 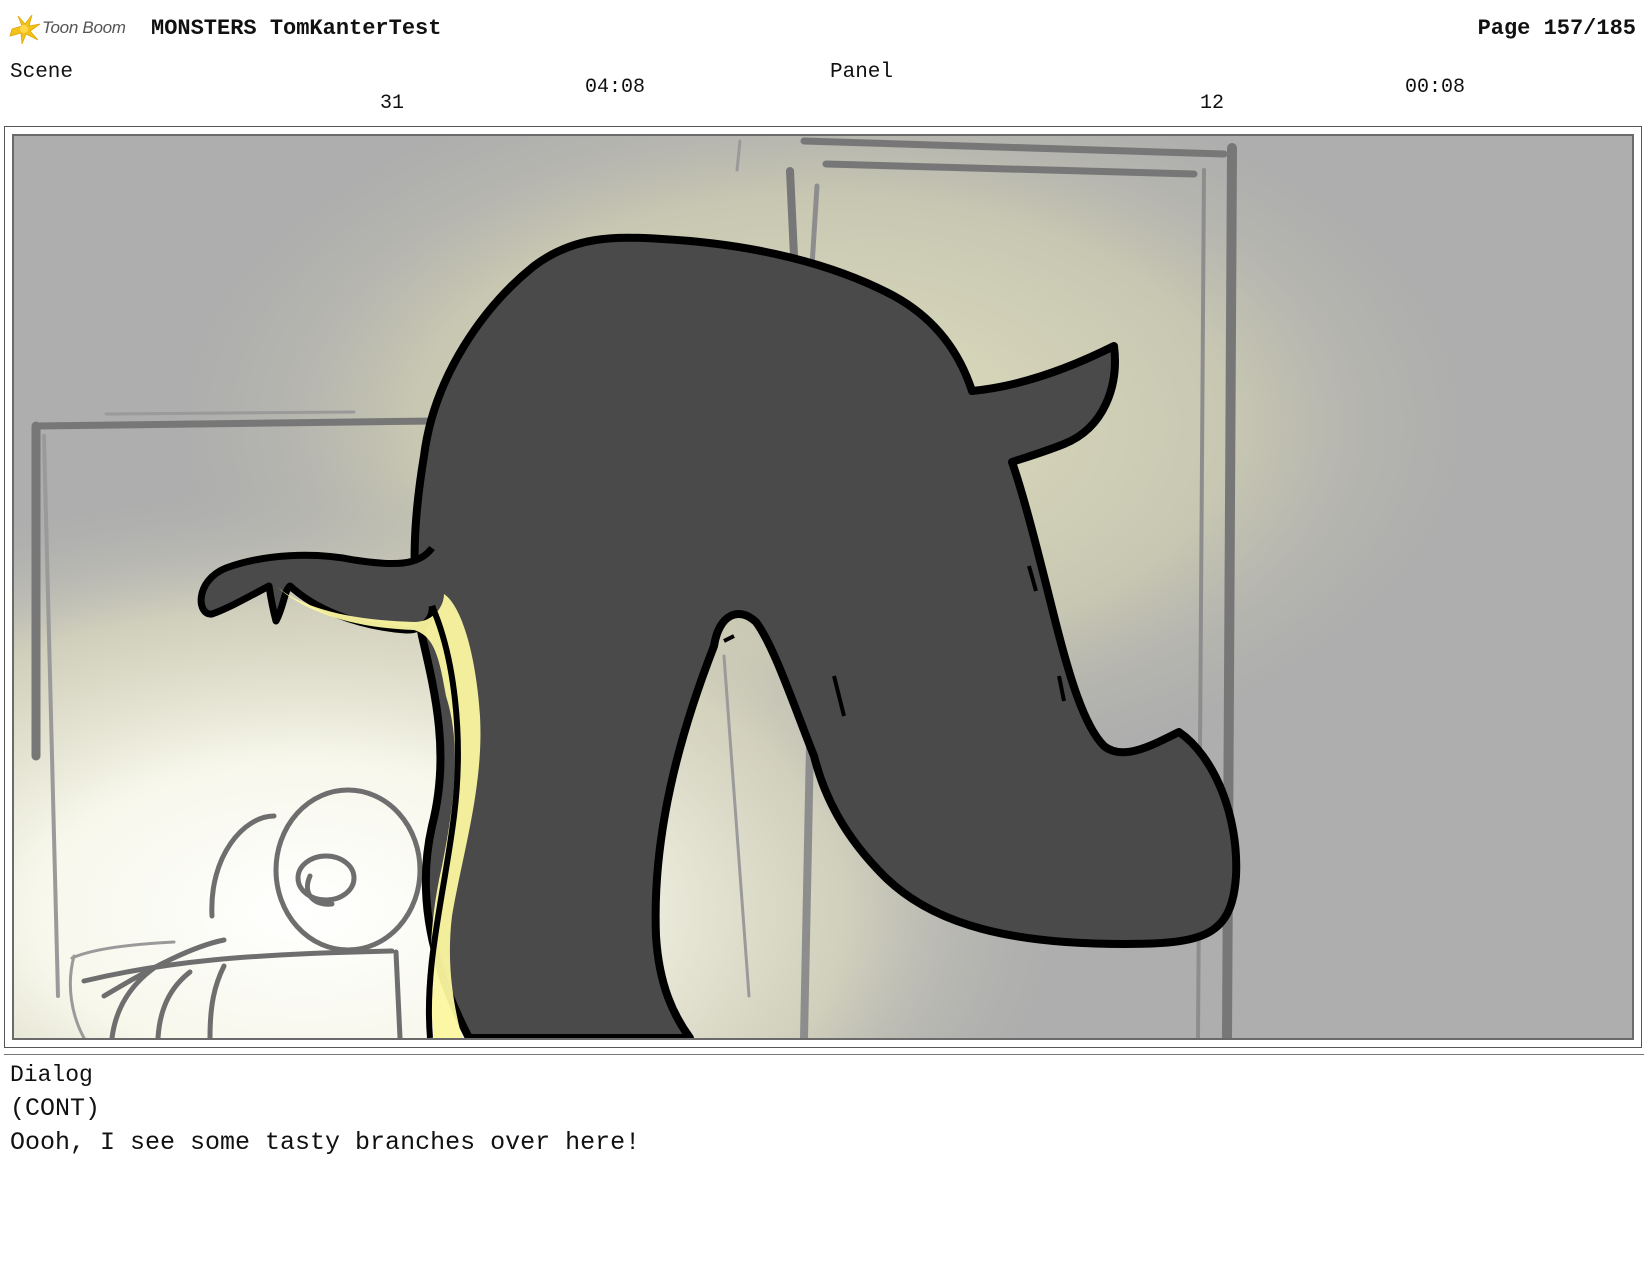 What do you see at coordinates (824, 1054) in the screenshot?
I see `panel-divider` at bounding box center [824, 1054].